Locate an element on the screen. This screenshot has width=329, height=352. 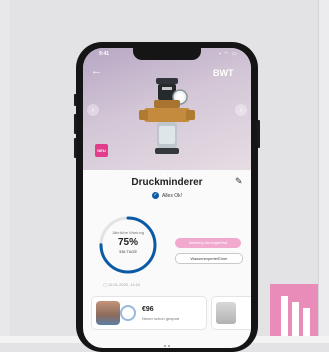
edit-pencil-icon: ✎ is located at coordinates (239, 181).